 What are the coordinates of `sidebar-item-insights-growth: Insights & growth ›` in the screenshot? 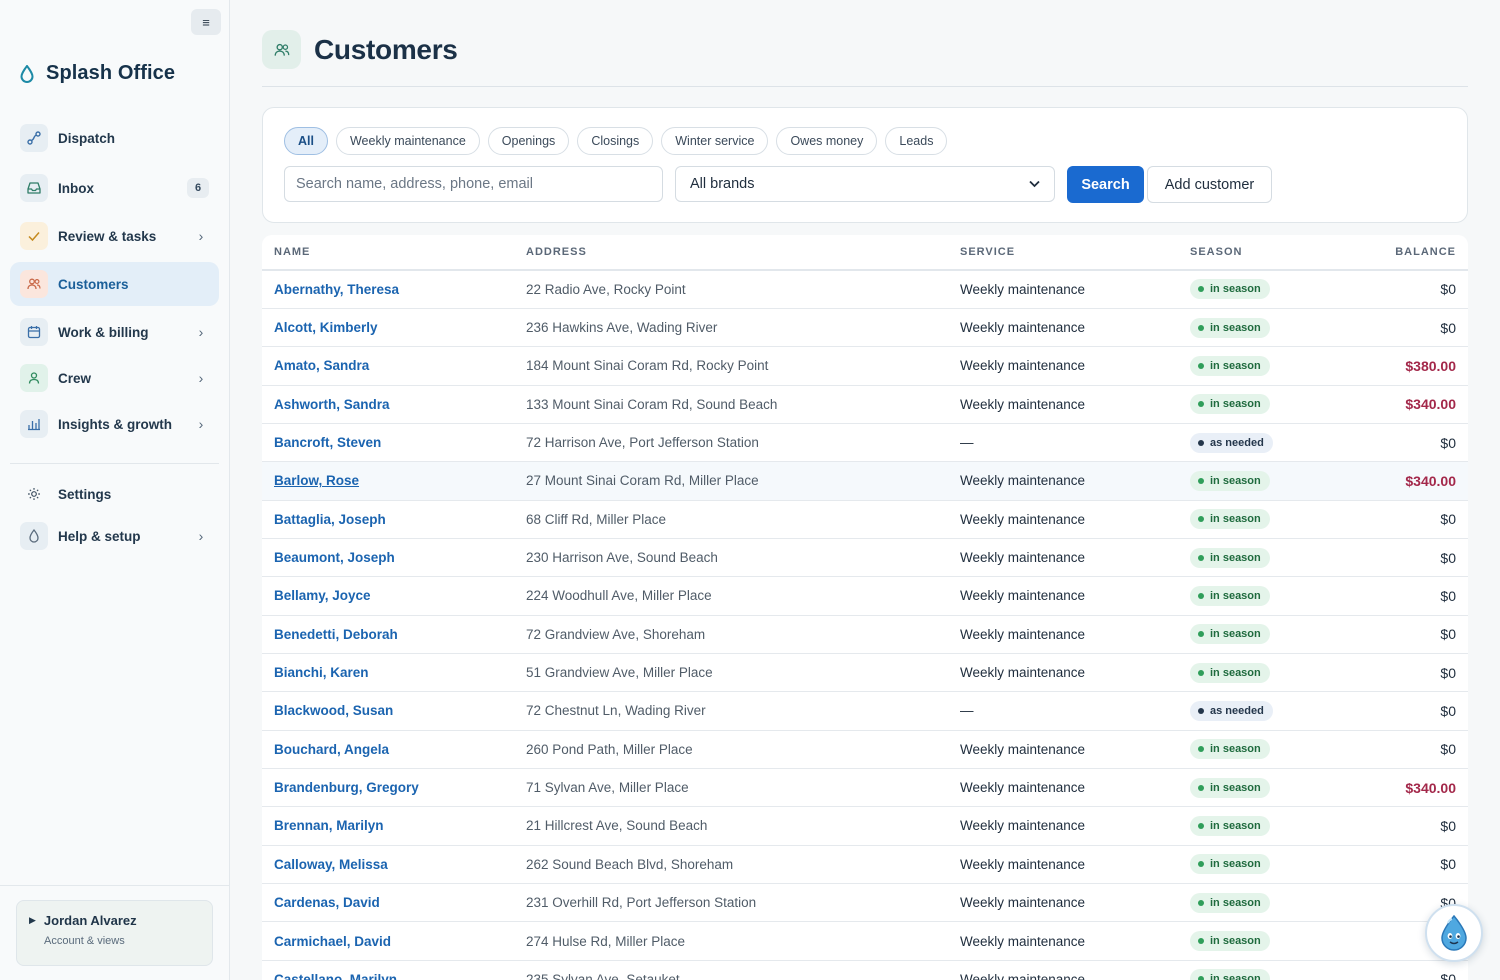 It's located at (114, 424).